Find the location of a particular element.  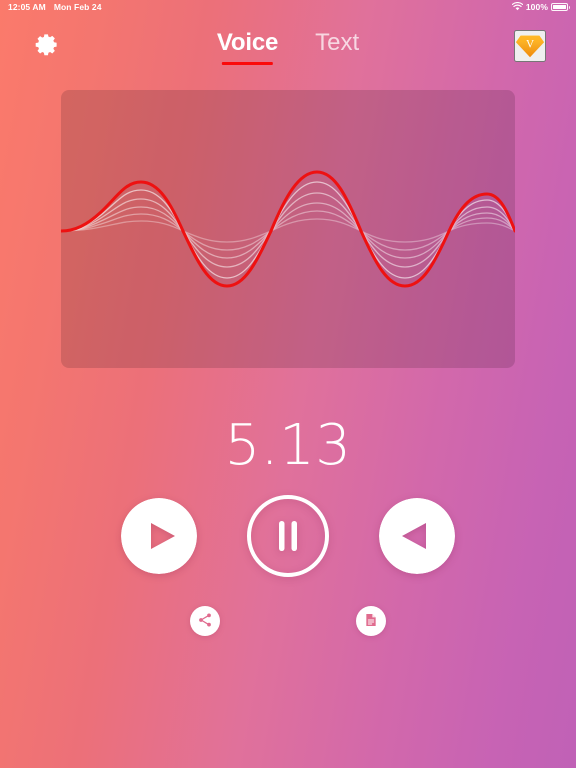

status-bar-right: 100% is located at coordinates (540, 7).